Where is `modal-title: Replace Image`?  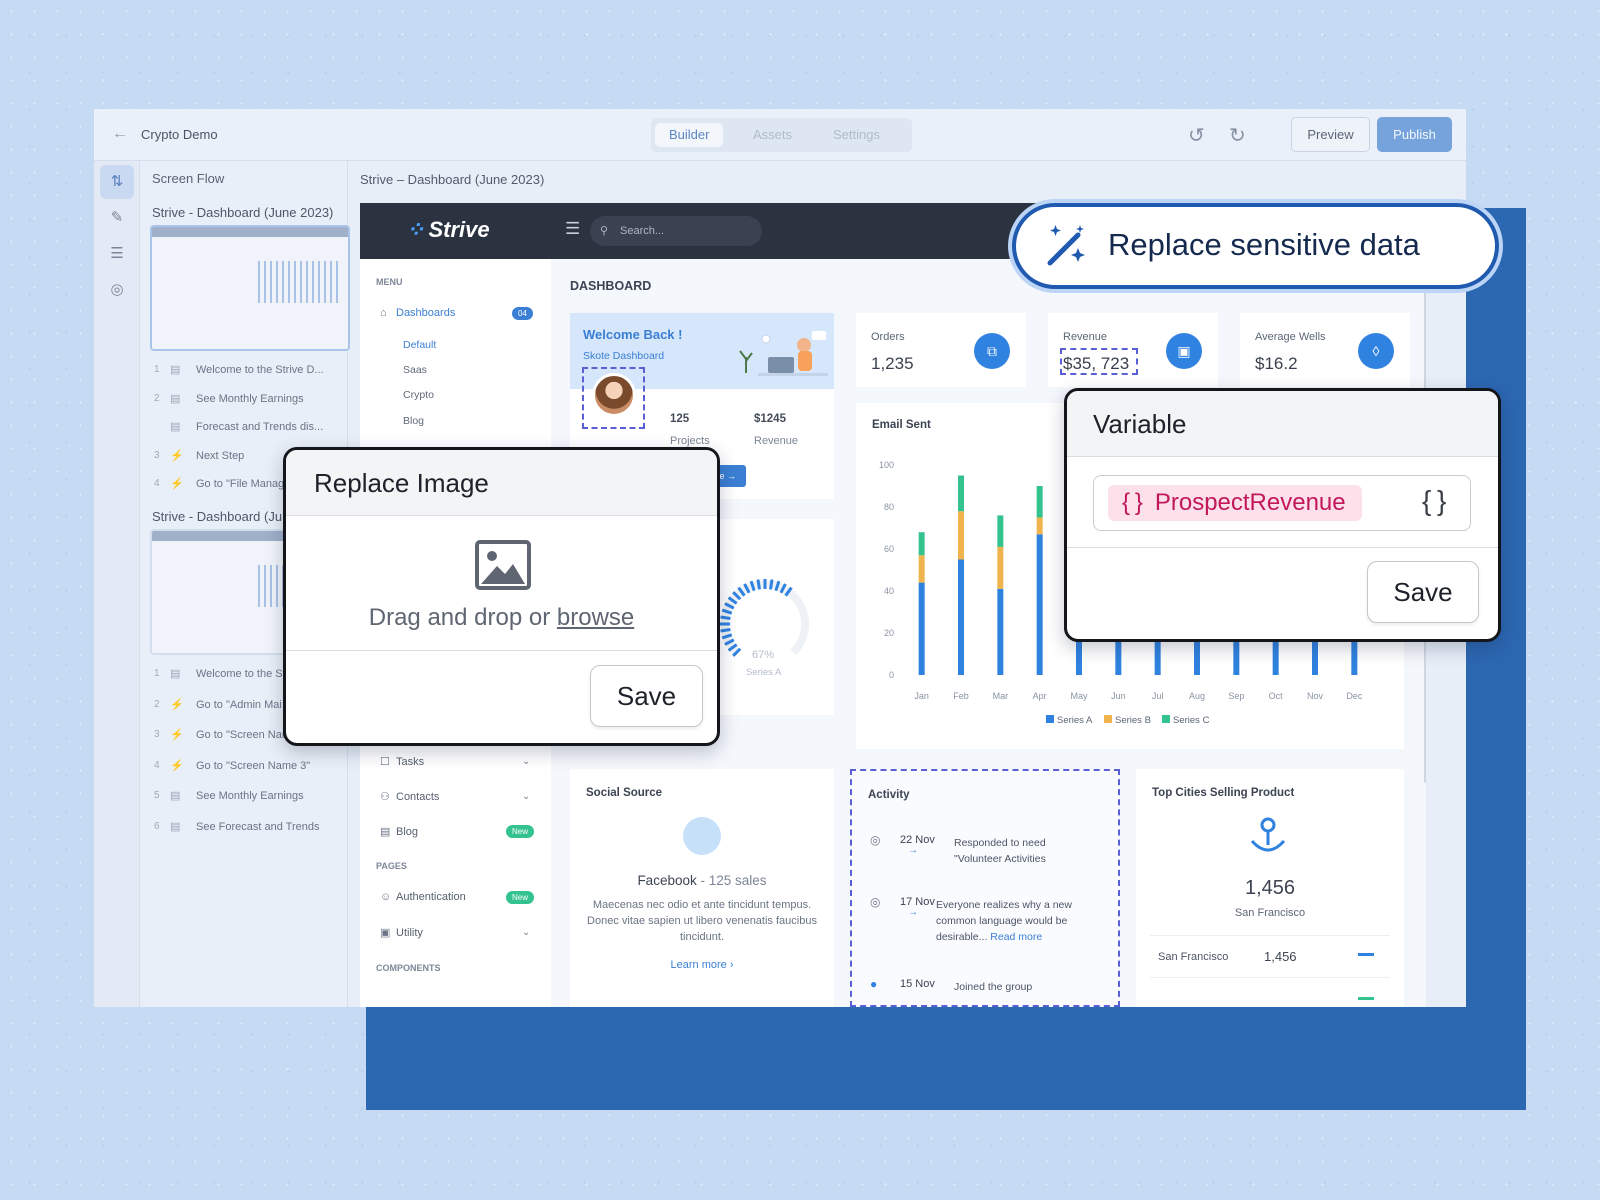
modal-title: Replace Image is located at coordinates (501, 483).